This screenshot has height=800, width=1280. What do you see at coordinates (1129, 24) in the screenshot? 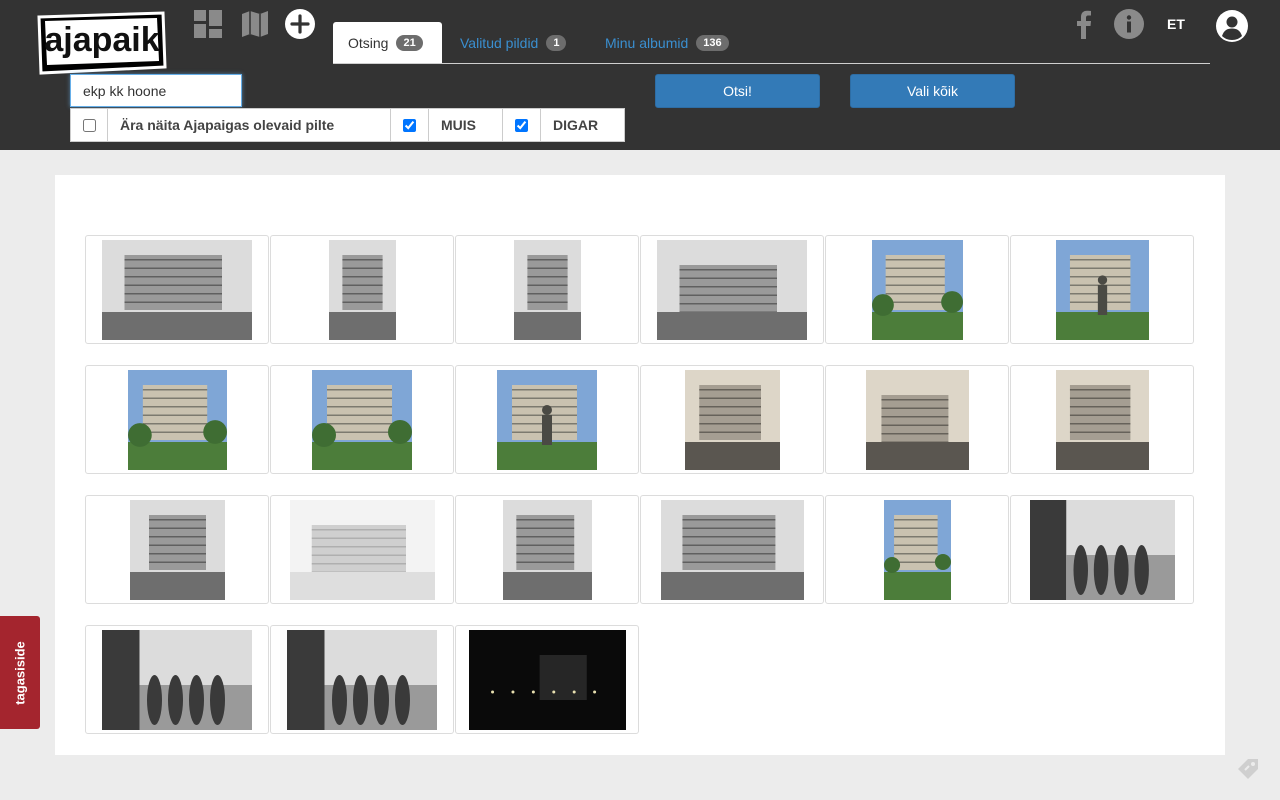
I see `info-icon` at bounding box center [1129, 24].